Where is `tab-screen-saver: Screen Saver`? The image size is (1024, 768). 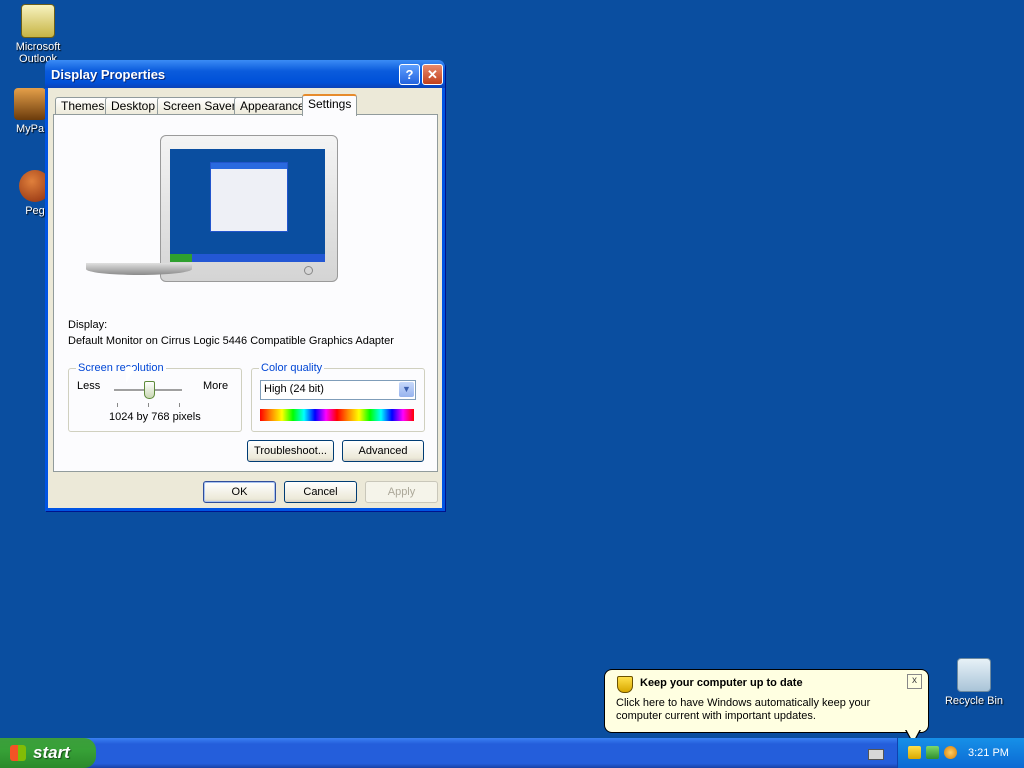
tab-screen-saver: Screen Saver is located at coordinates (199, 106).